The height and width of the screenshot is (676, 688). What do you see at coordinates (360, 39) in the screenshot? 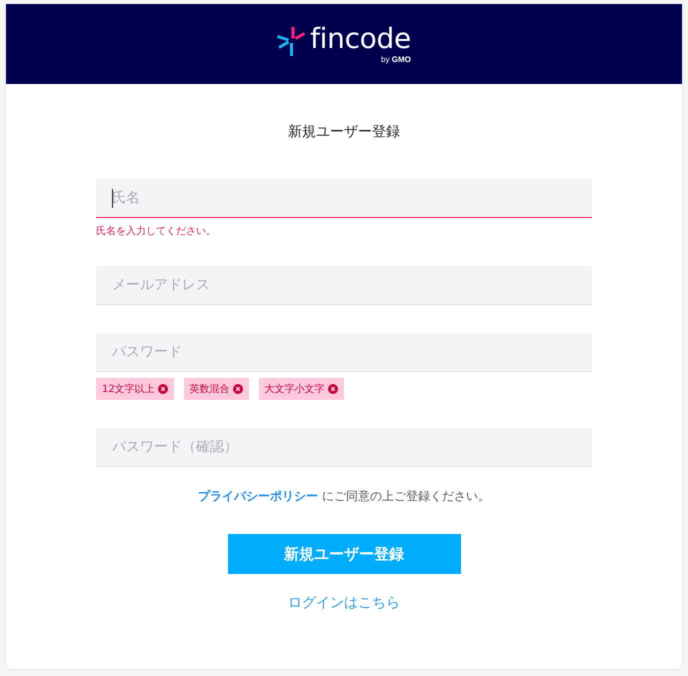
I see `logo-wordmark: fincode` at bounding box center [360, 39].